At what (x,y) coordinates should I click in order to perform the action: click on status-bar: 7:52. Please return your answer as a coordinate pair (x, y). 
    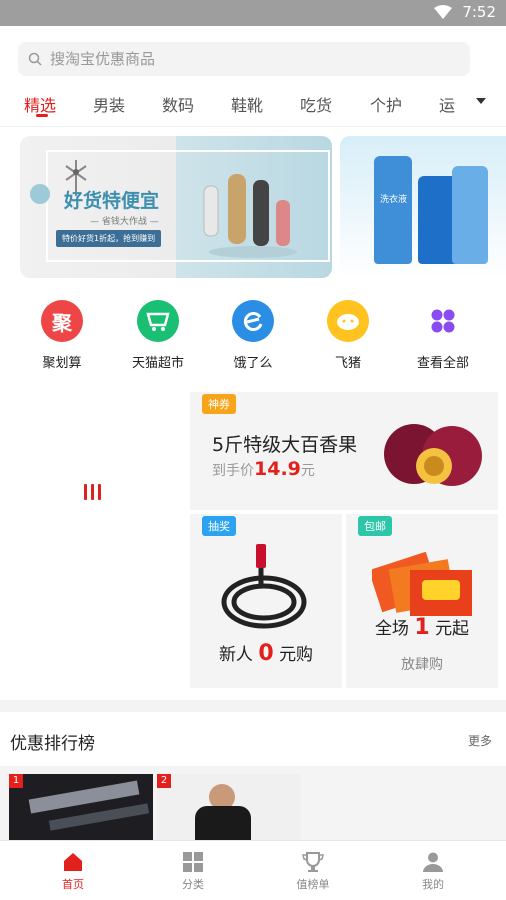
    Looking at the image, I should click on (253, 13).